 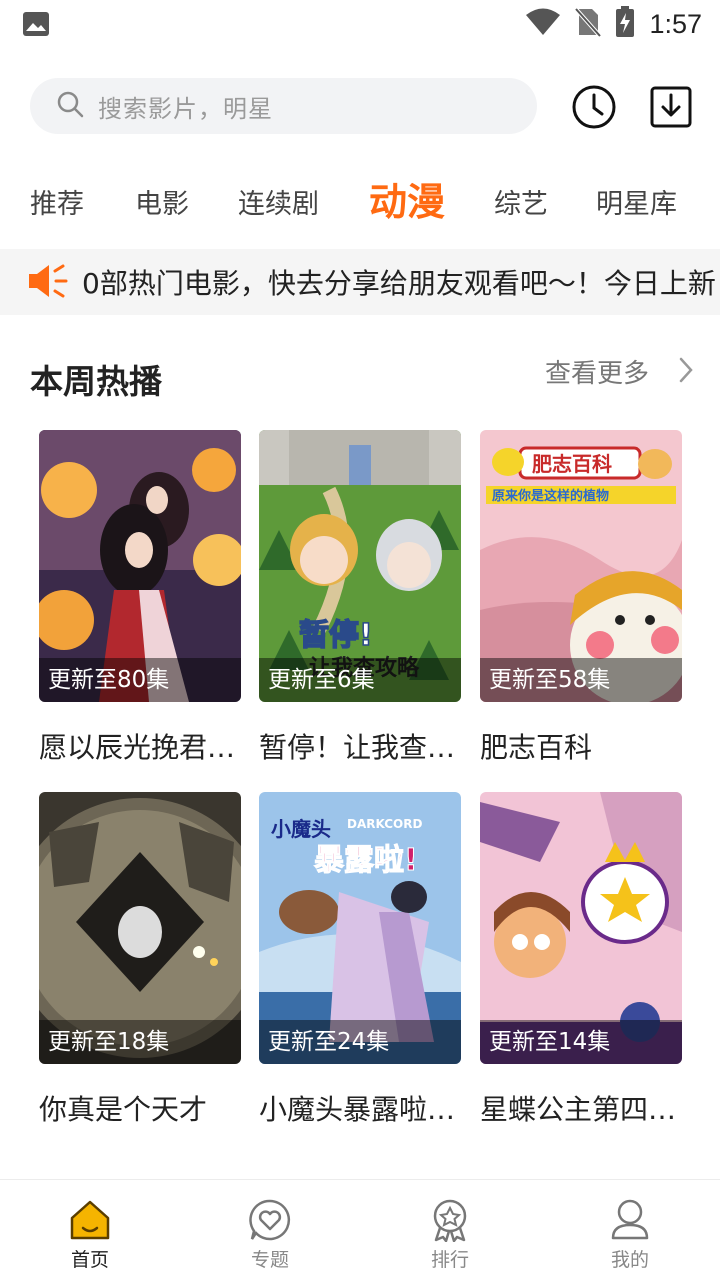 I want to click on chevron-right-icon, so click(x=686, y=370).